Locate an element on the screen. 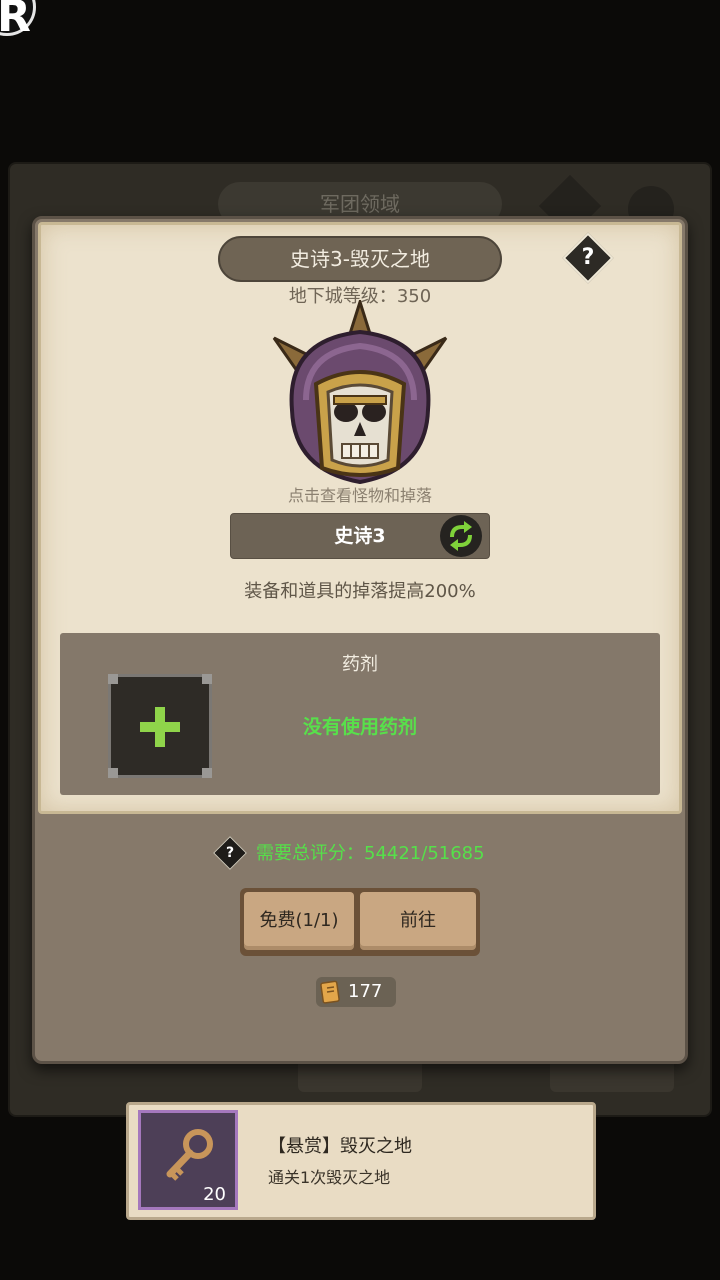  refresh-arrows-icon is located at coordinates (461, 536).